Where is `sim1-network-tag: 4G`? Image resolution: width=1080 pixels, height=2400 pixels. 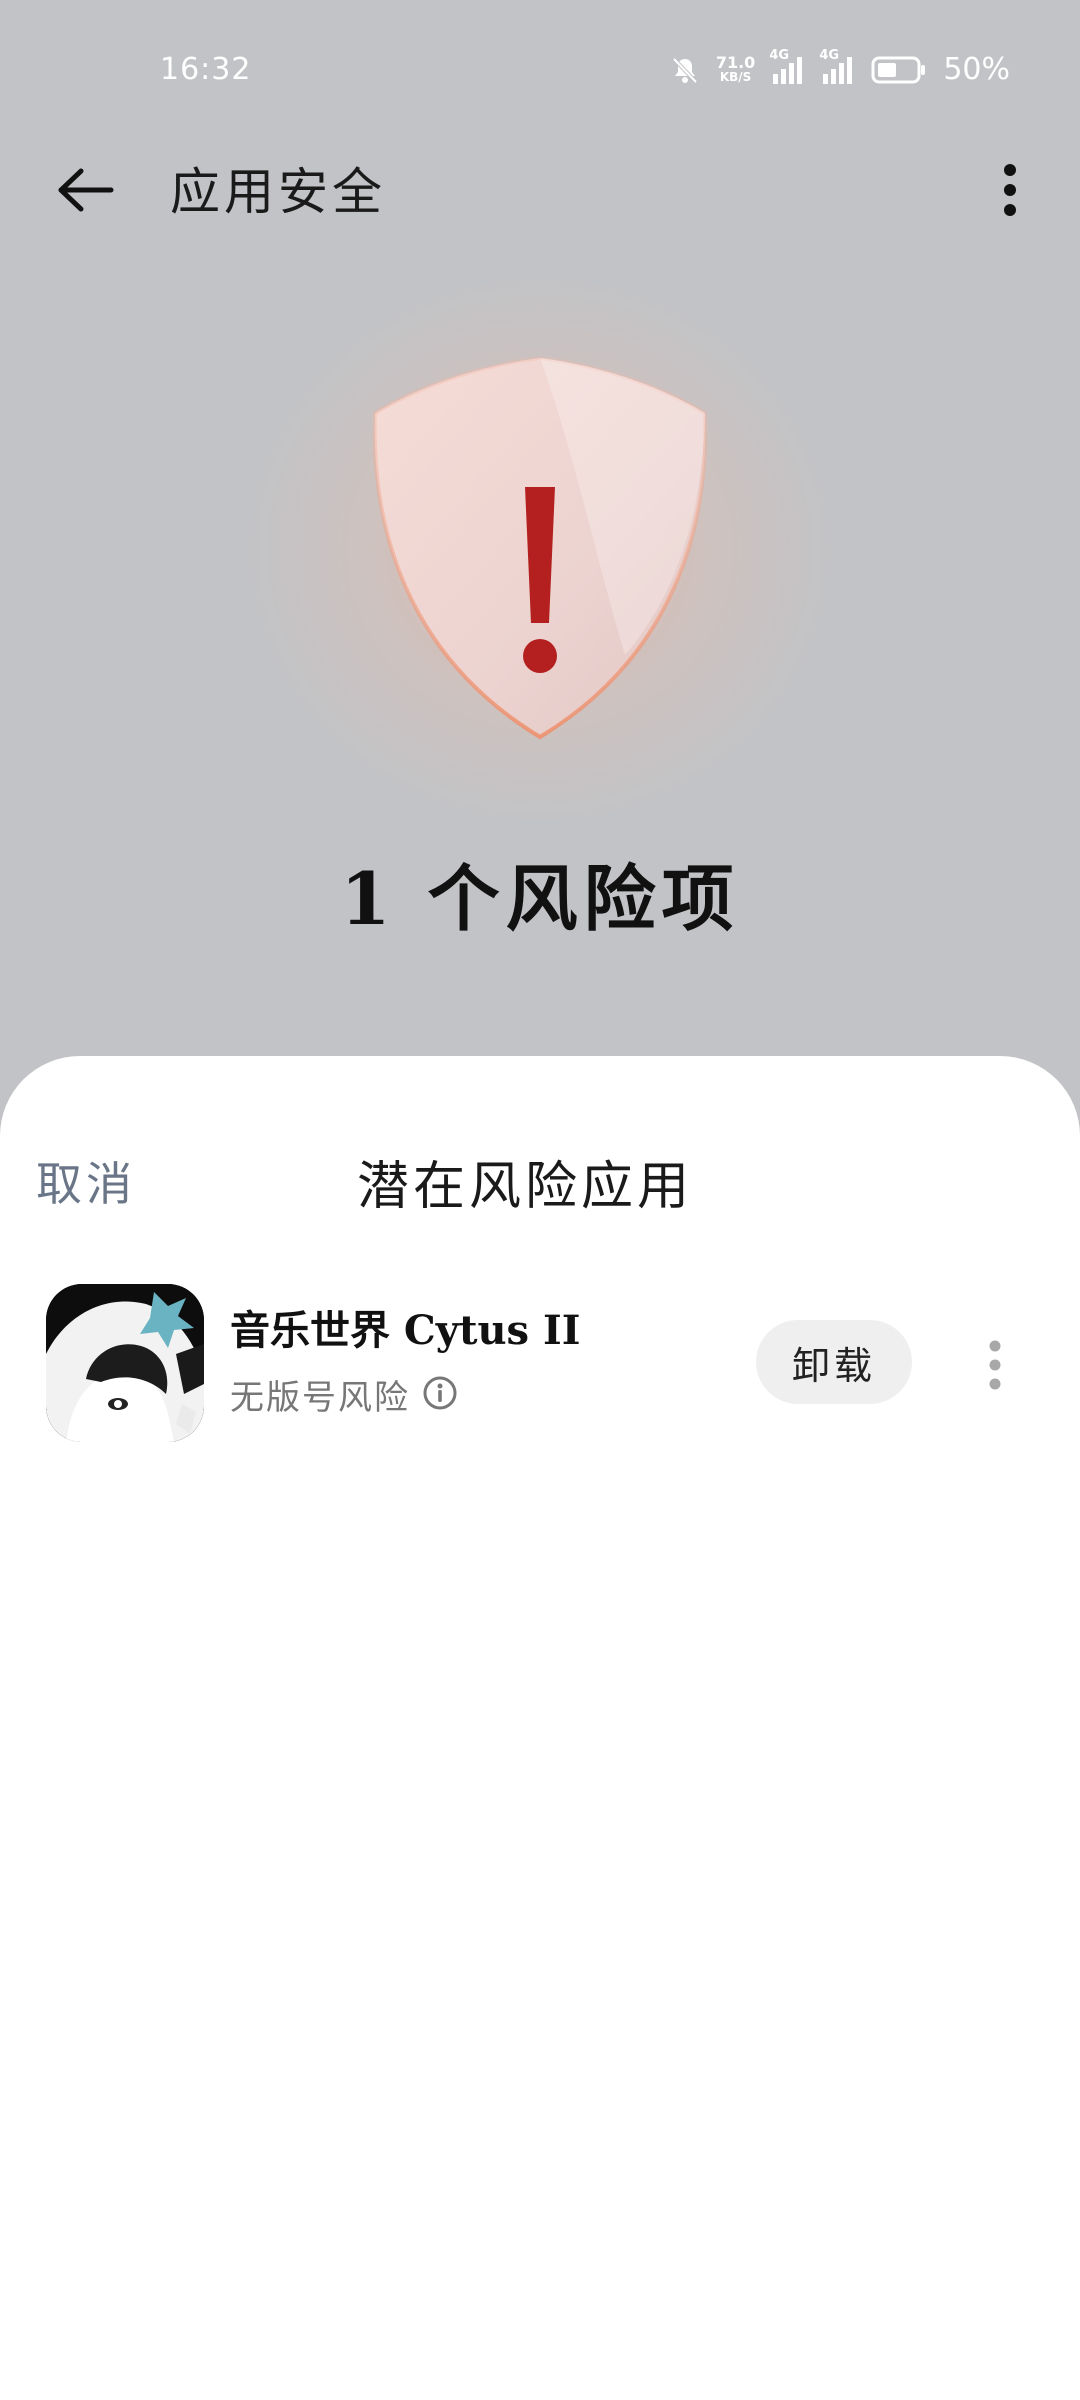
sim1-network-tag: 4G is located at coordinates (779, 55).